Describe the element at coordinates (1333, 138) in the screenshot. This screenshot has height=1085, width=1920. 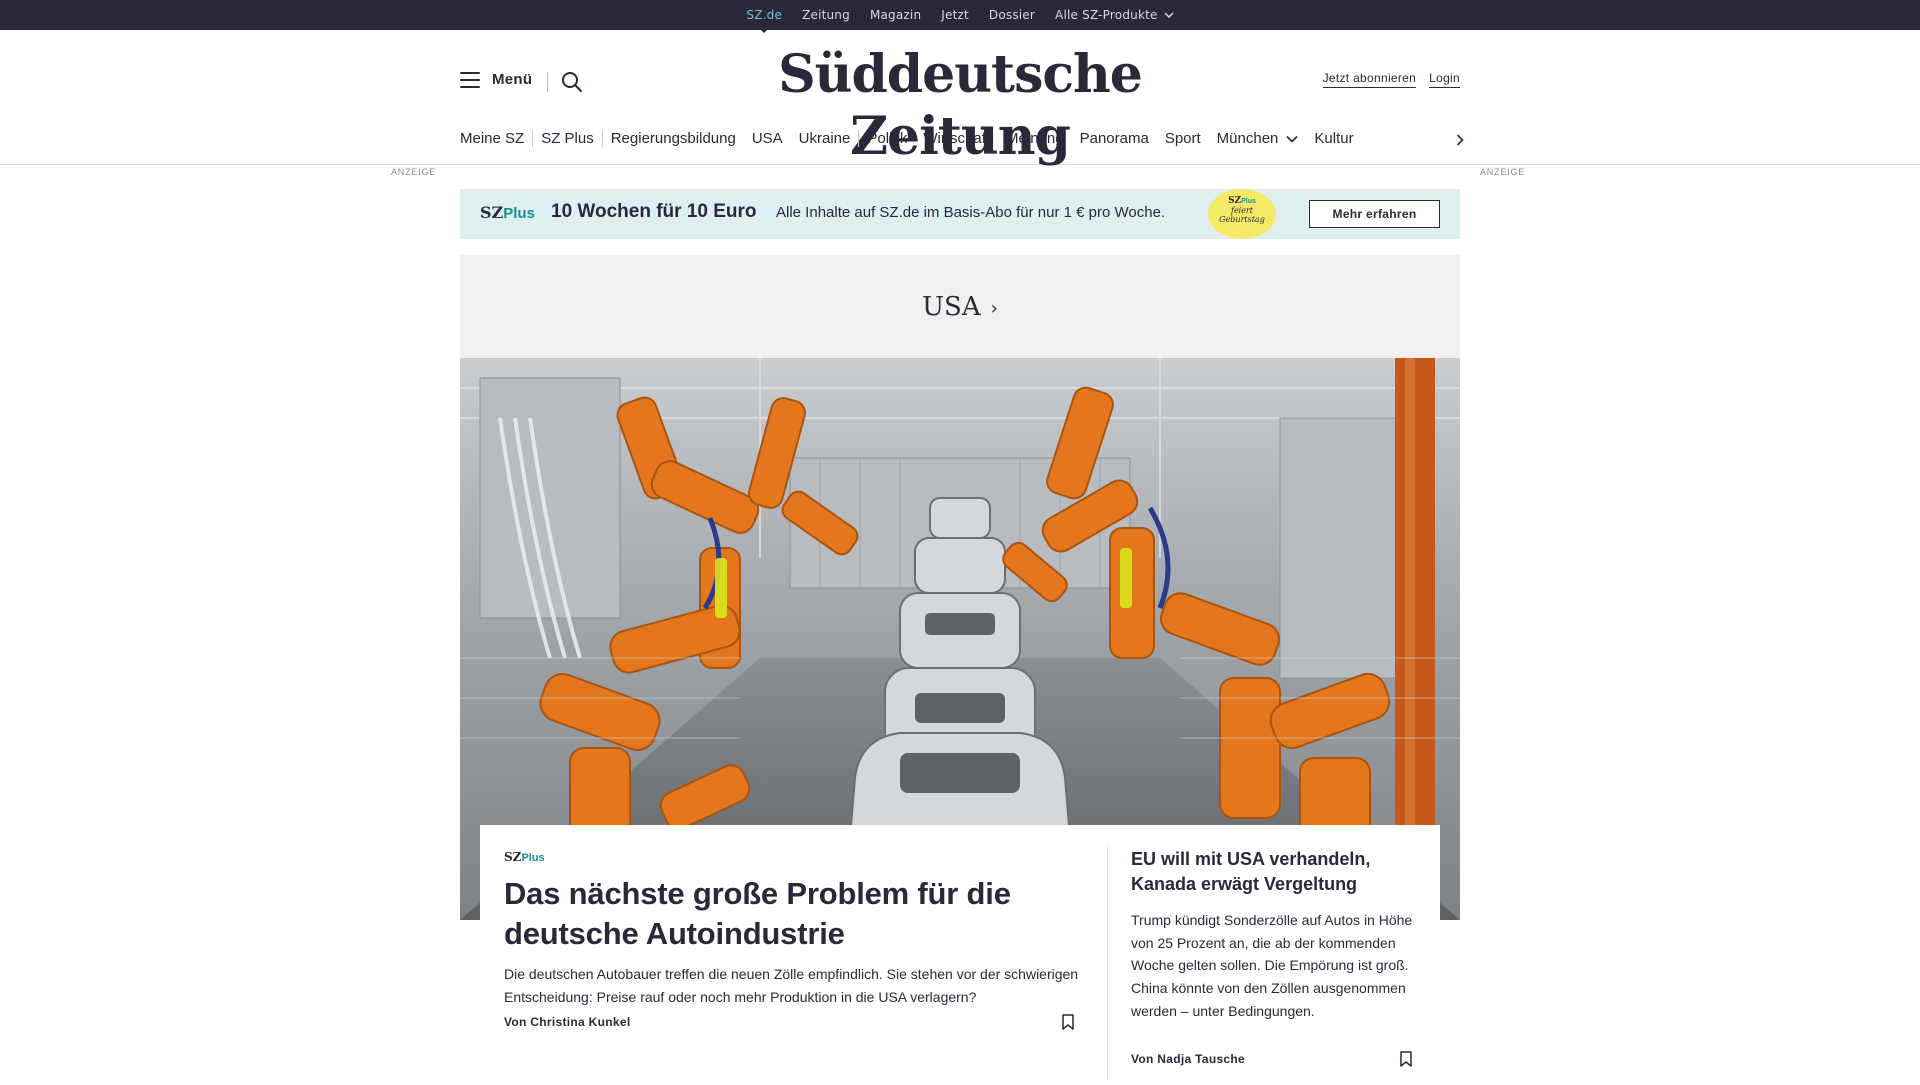
I see `nav-item-kultur: Kultur` at that location.